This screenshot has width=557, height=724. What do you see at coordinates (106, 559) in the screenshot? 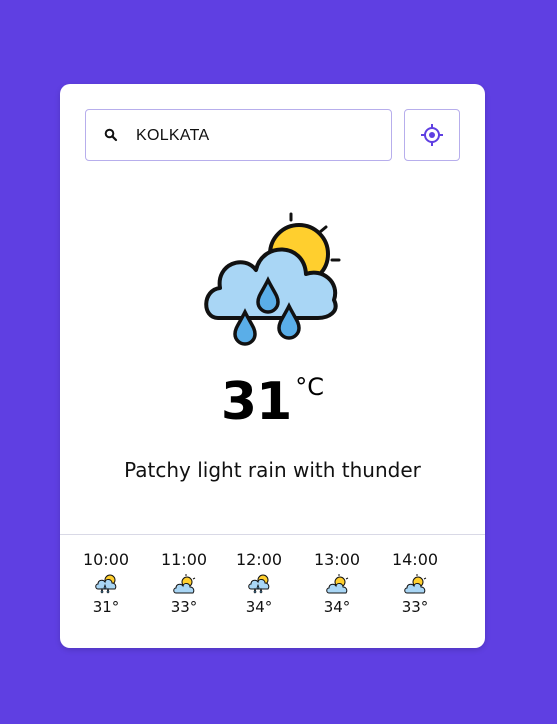
I see `hour-time: 10:00` at bounding box center [106, 559].